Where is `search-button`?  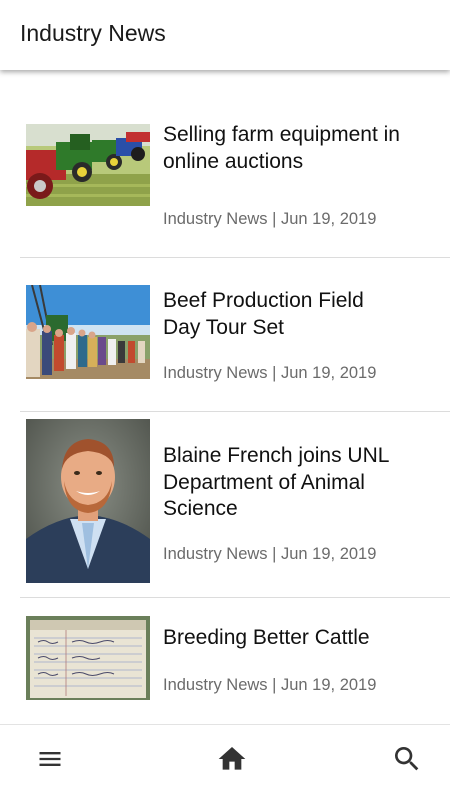
search-button is located at coordinates (407, 761).